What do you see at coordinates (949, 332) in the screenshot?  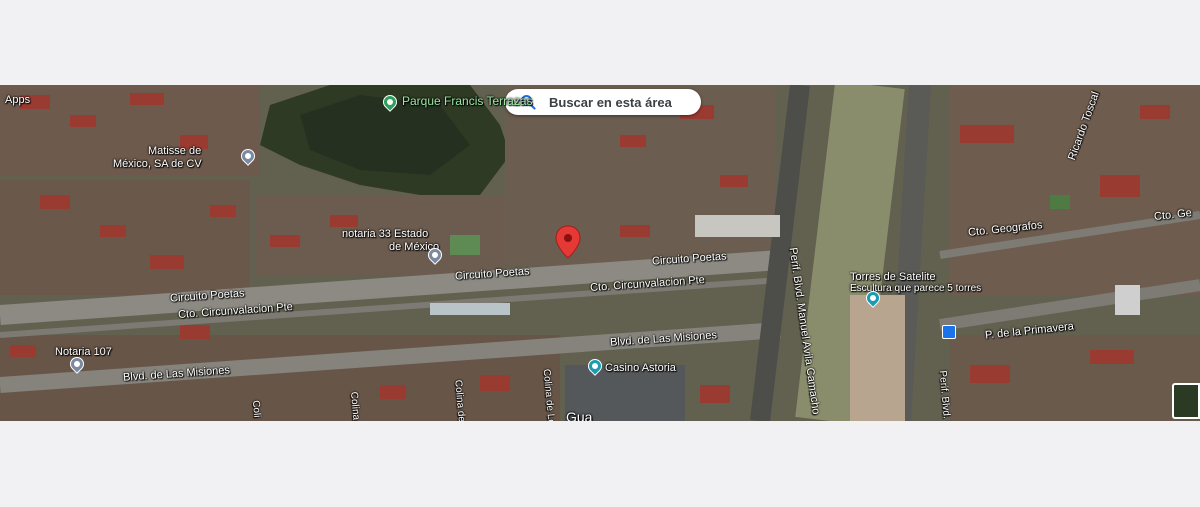 I see `bus-stop-icon` at bounding box center [949, 332].